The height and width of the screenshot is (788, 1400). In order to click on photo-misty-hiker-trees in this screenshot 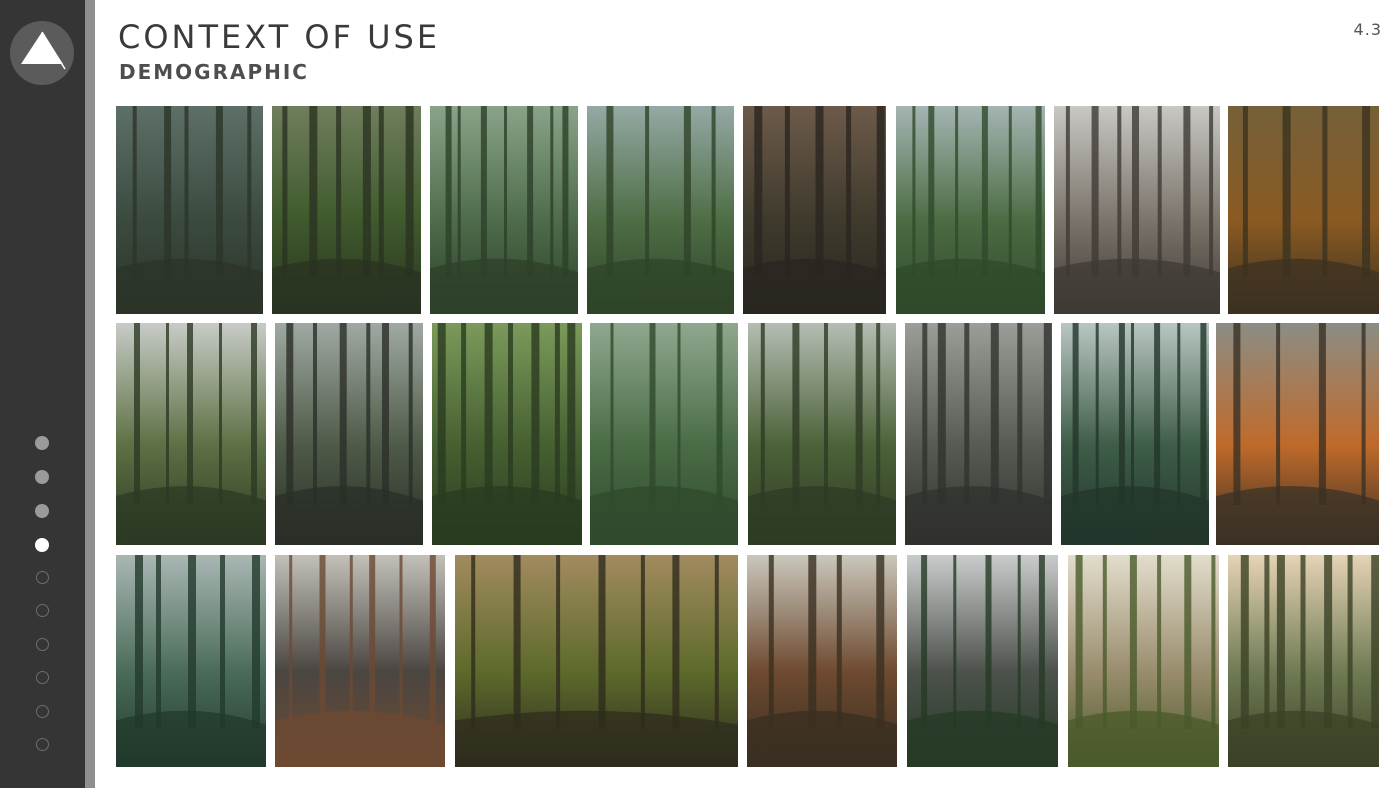, I will do `click(978, 434)`.